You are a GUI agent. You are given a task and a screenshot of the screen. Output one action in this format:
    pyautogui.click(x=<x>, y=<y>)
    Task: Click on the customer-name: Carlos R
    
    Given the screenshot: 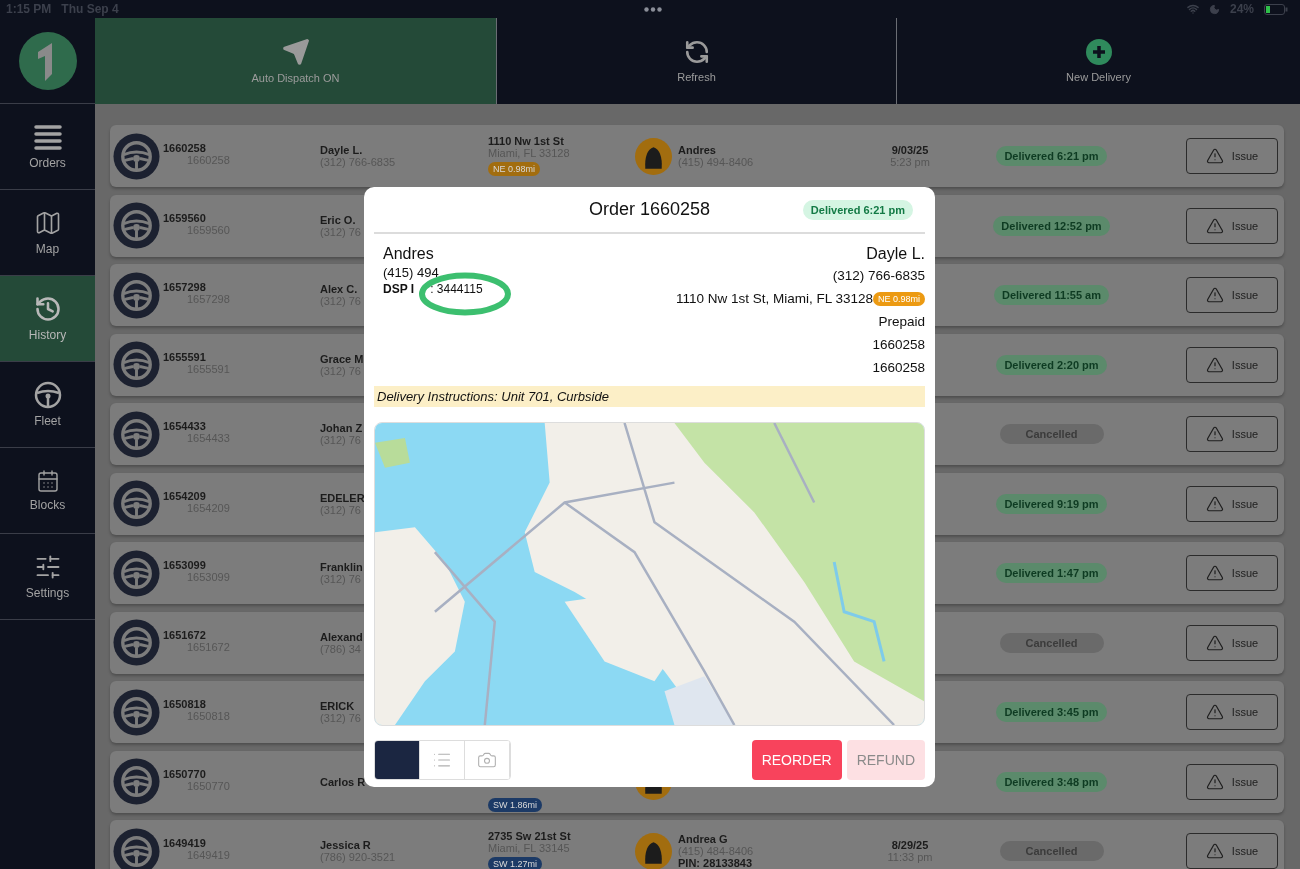 What is the action you would take?
    pyautogui.click(x=343, y=781)
    